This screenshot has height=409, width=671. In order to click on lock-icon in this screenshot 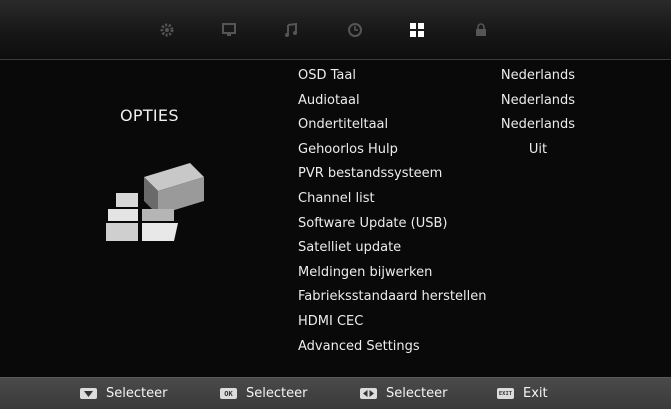, I will do `click(481, 30)`.